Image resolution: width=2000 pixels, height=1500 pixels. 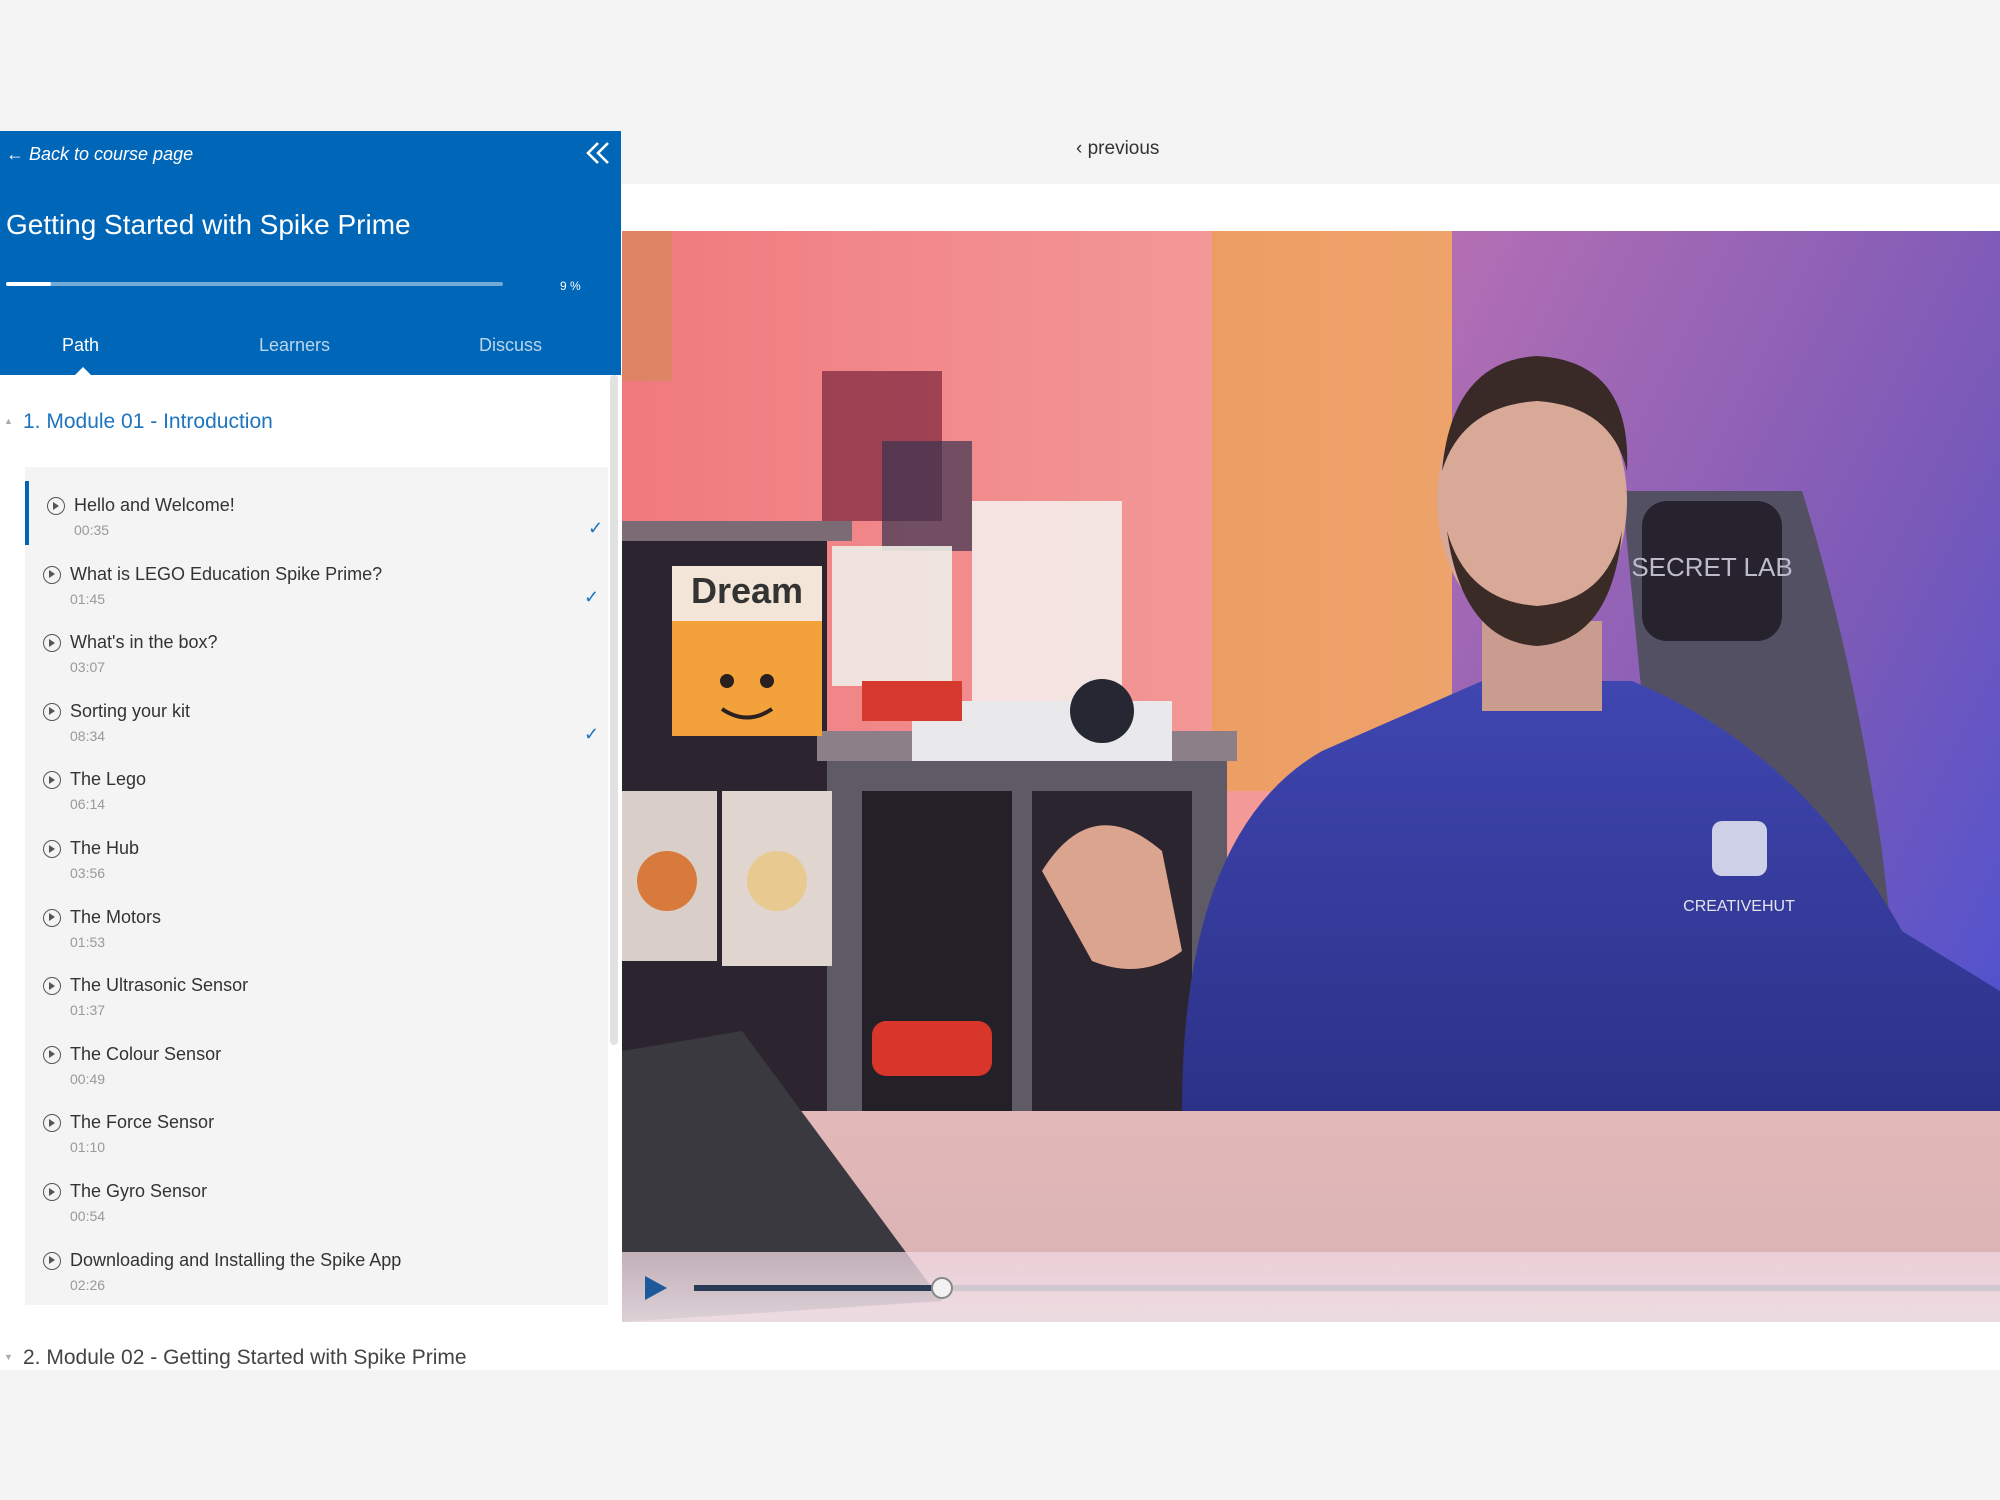 I want to click on lesson-title: The Motors, so click(x=116, y=916).